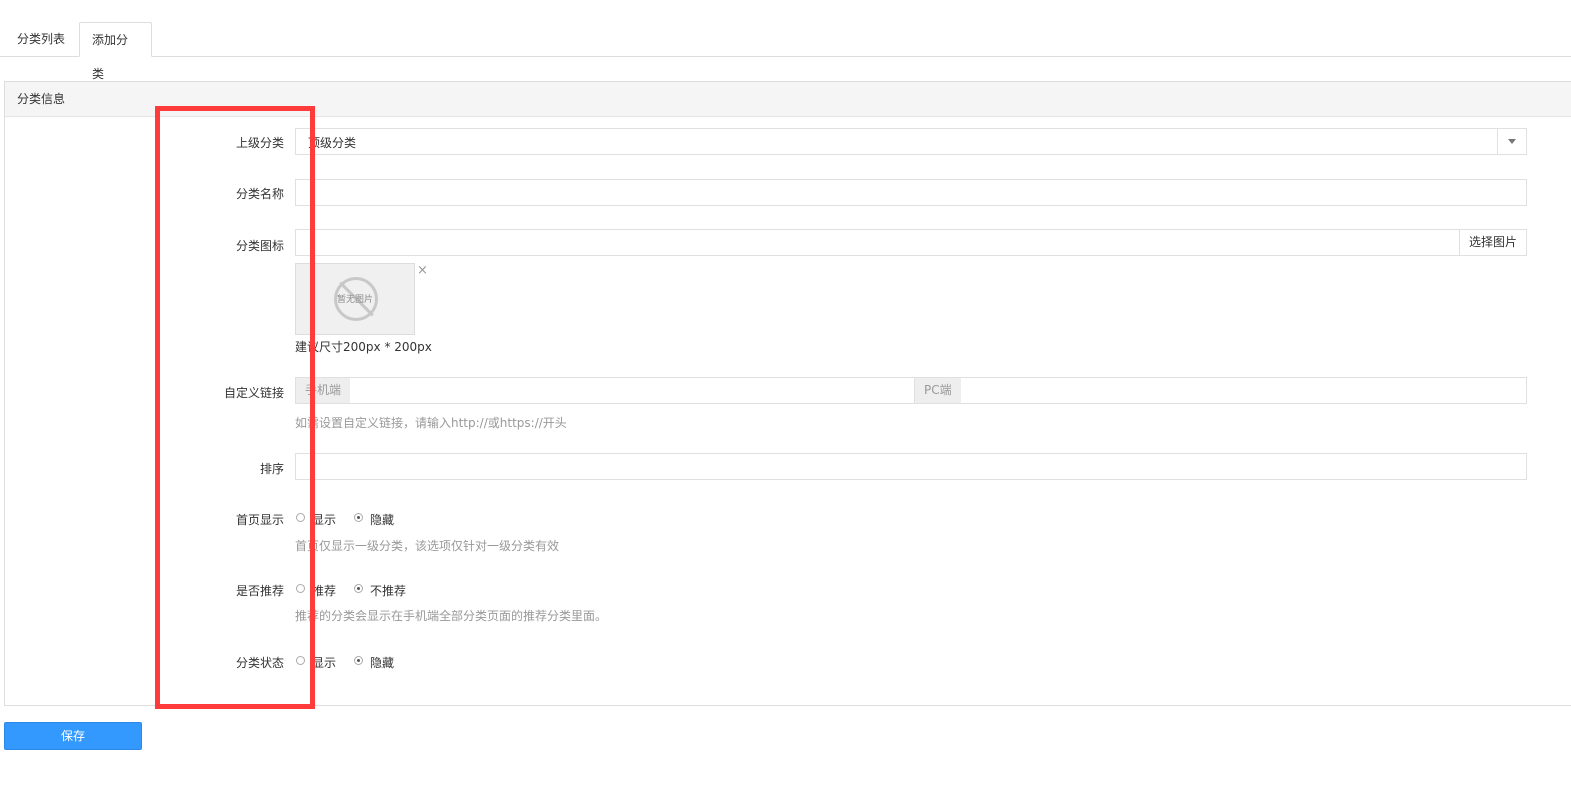 The image size is (1571, 787). What do you see at coordinates (631, 390) in the screenshot?
I see `mobile-link-input` at bounding box center [631, 390].